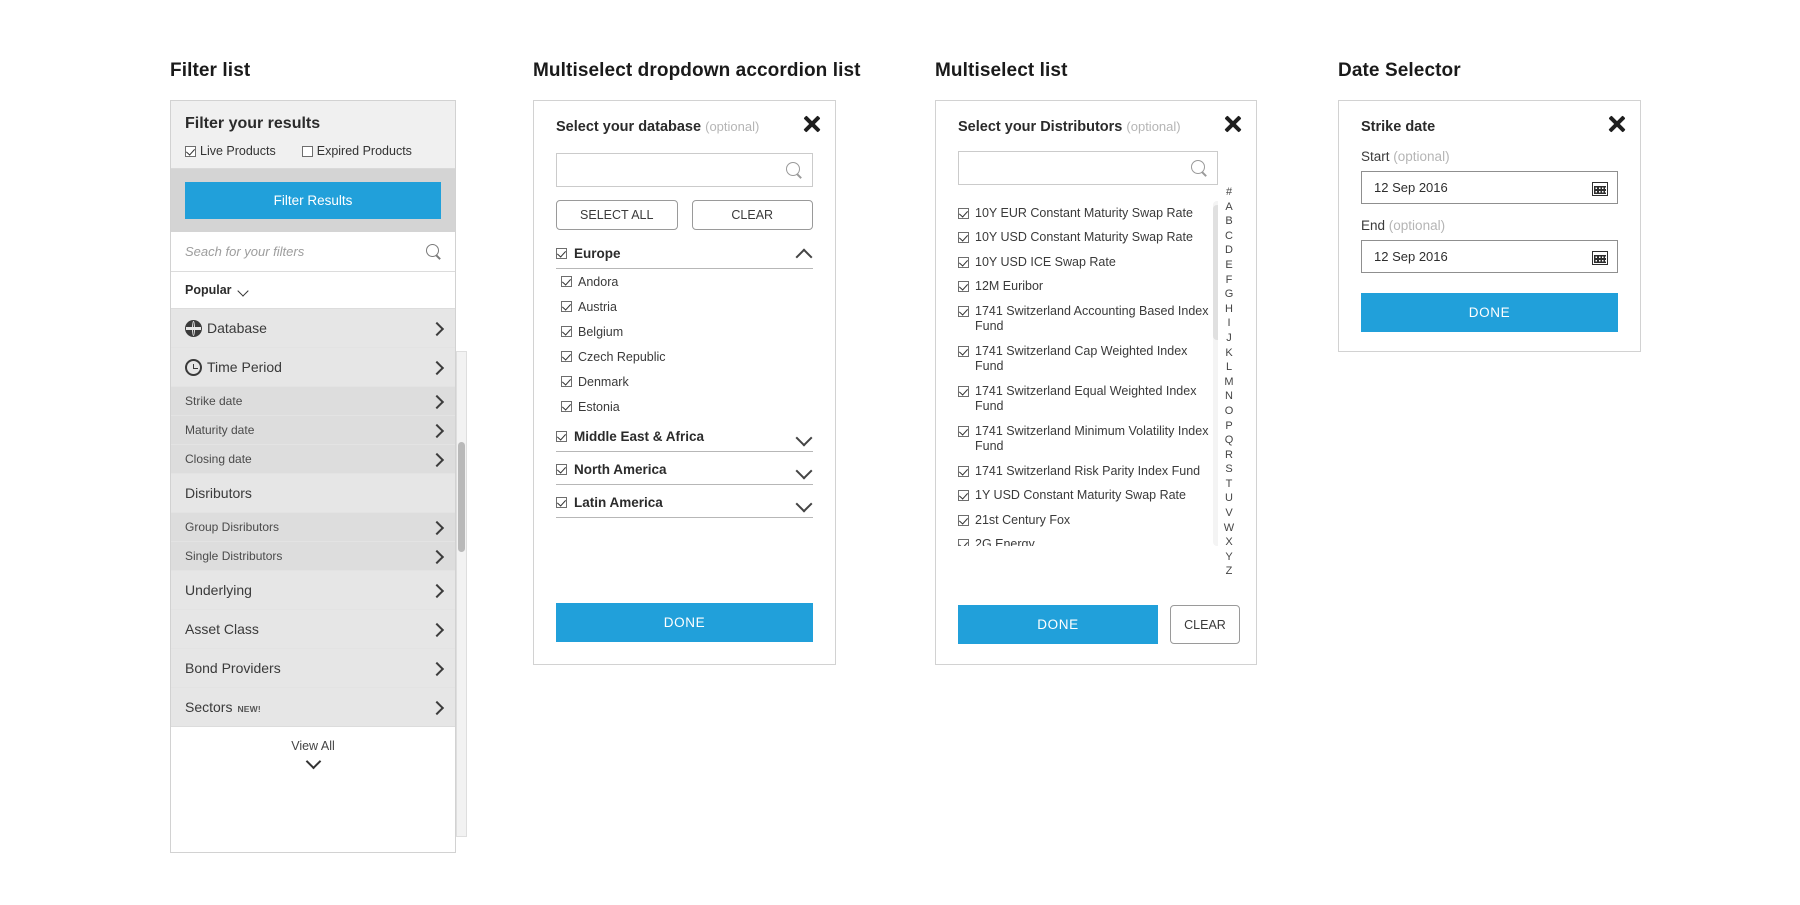 This screenshot has width=1800, height=905. Describe the element at coordinates (1215, 373) in the screenshot. I see `multiselect-scrollbar` at that location.